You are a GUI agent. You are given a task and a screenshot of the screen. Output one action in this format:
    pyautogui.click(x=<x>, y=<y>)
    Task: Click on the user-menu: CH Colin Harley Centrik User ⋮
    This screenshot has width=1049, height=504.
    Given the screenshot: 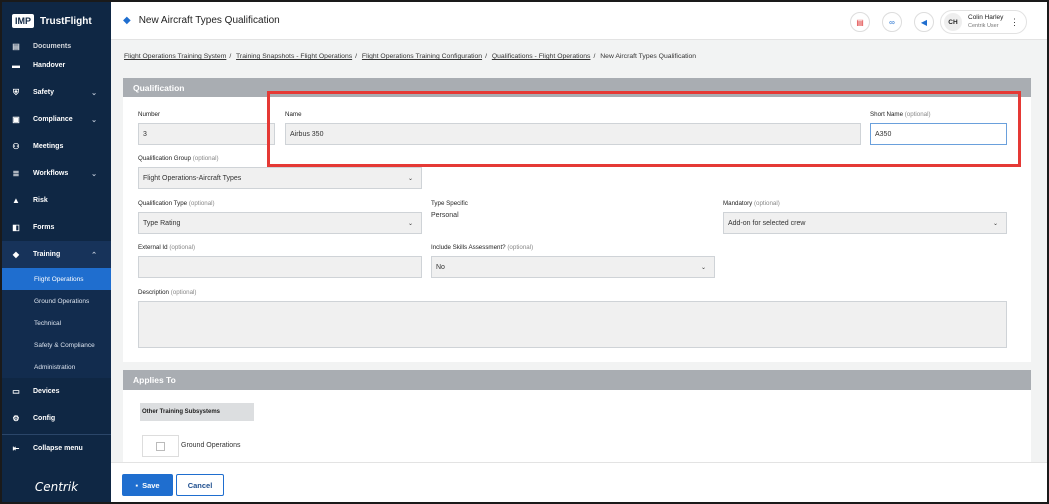 What is the action you would take?
    pyautogui.click(x=983, y=22)
    